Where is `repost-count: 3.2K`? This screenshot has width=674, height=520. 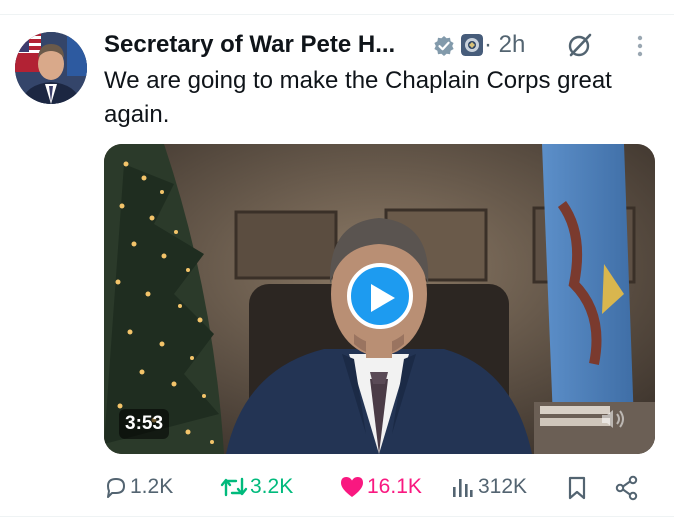
repost-count: 3.2K is located at coordinates (272, 486).